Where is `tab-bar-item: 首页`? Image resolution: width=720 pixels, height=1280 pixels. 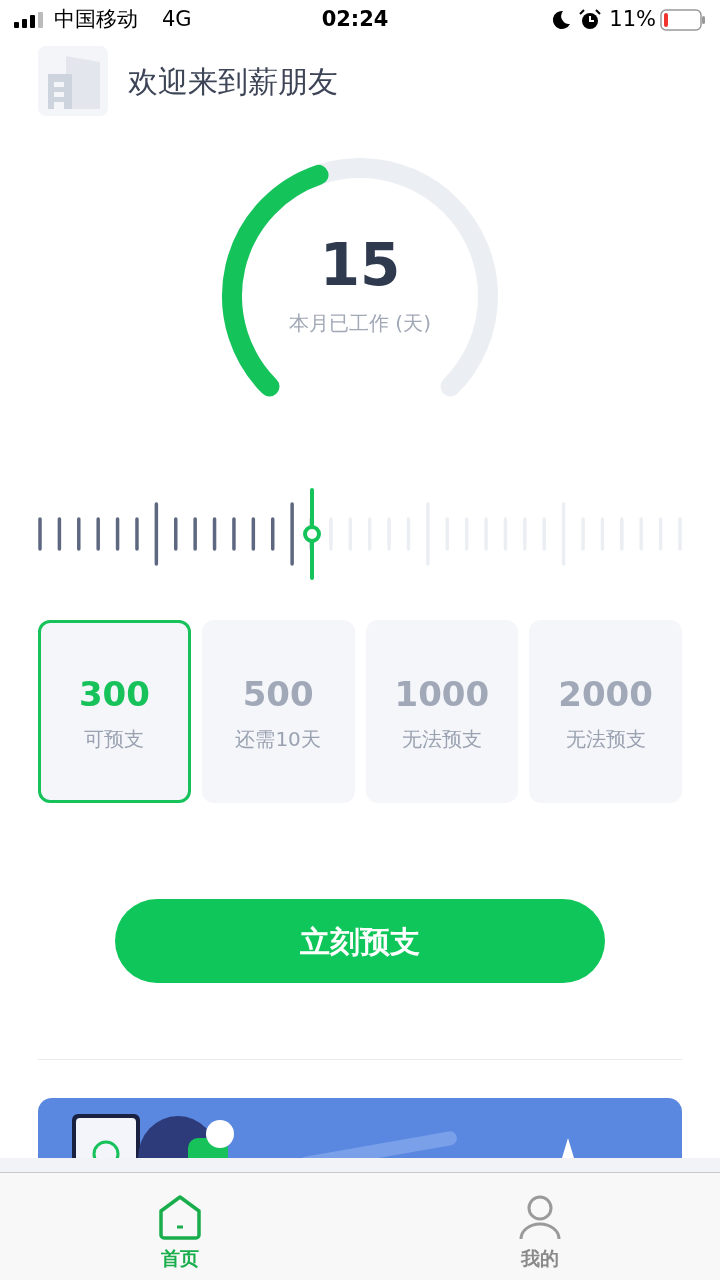 tab-bar-item: 首页 is located at coordinates (180, 1226).